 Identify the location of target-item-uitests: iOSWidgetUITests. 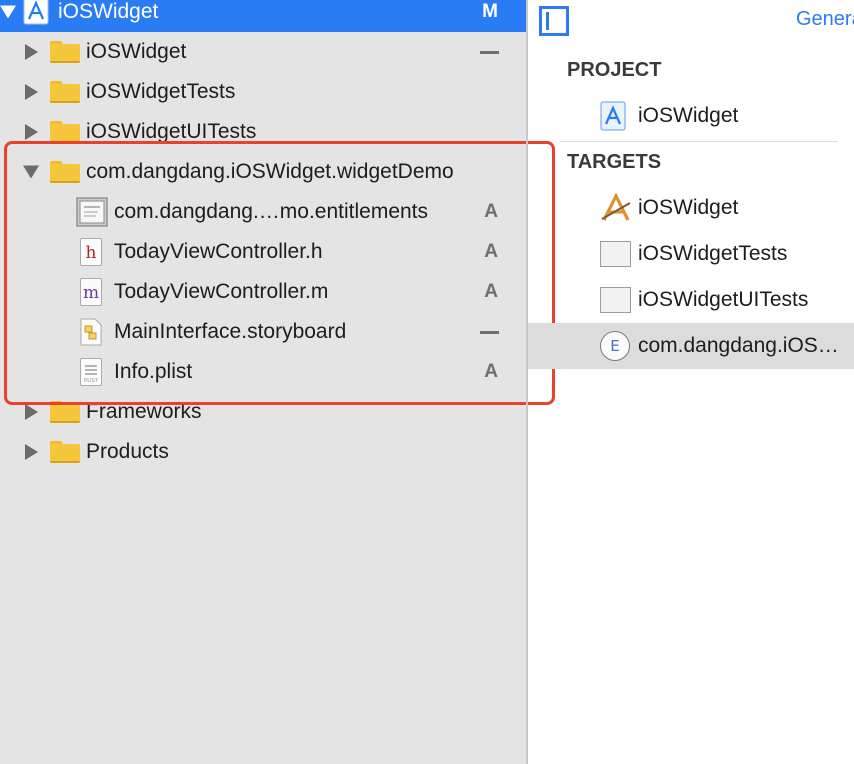
(691, 300).